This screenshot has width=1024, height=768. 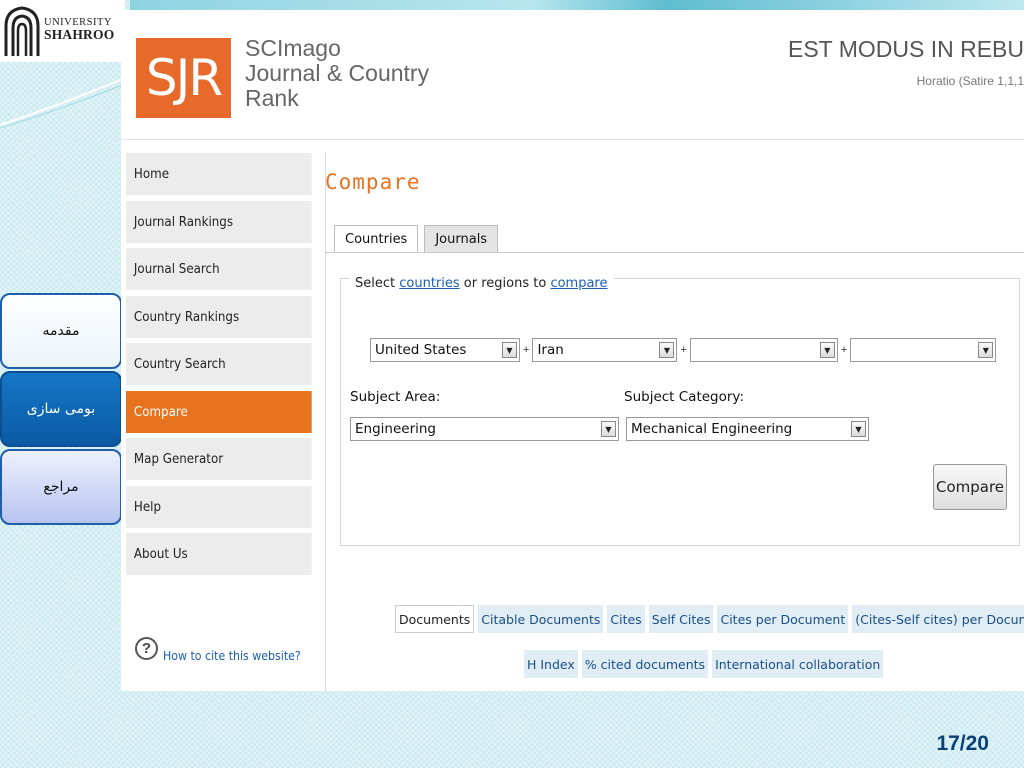 I want to click on site-motto-source: Horatio (Satire 1,1,1, so click(x=970, y=81).